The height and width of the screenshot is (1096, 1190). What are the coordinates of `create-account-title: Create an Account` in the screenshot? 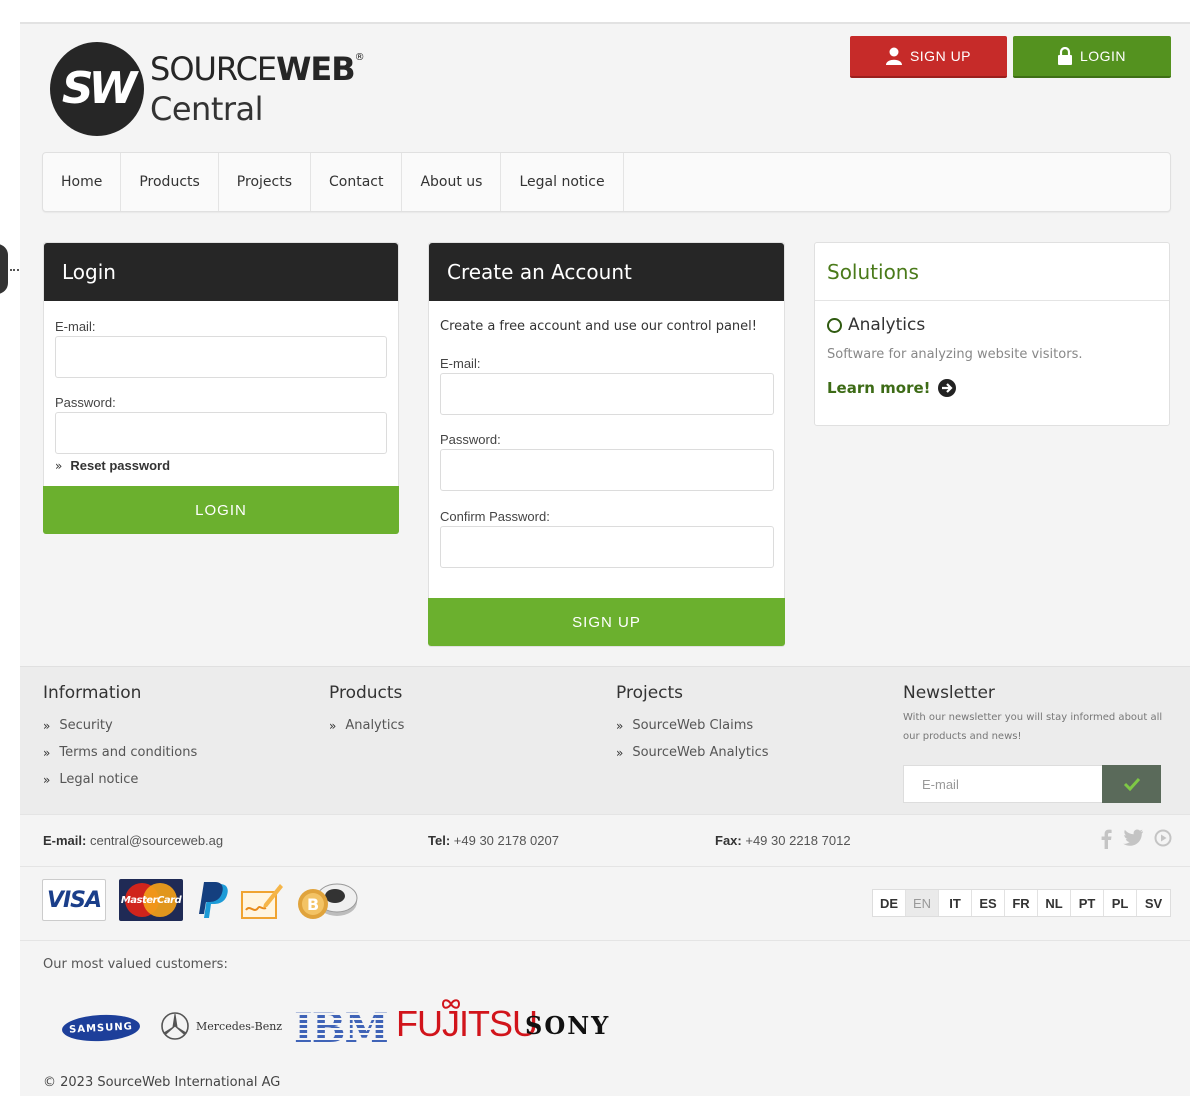 It's located at (606, 272).